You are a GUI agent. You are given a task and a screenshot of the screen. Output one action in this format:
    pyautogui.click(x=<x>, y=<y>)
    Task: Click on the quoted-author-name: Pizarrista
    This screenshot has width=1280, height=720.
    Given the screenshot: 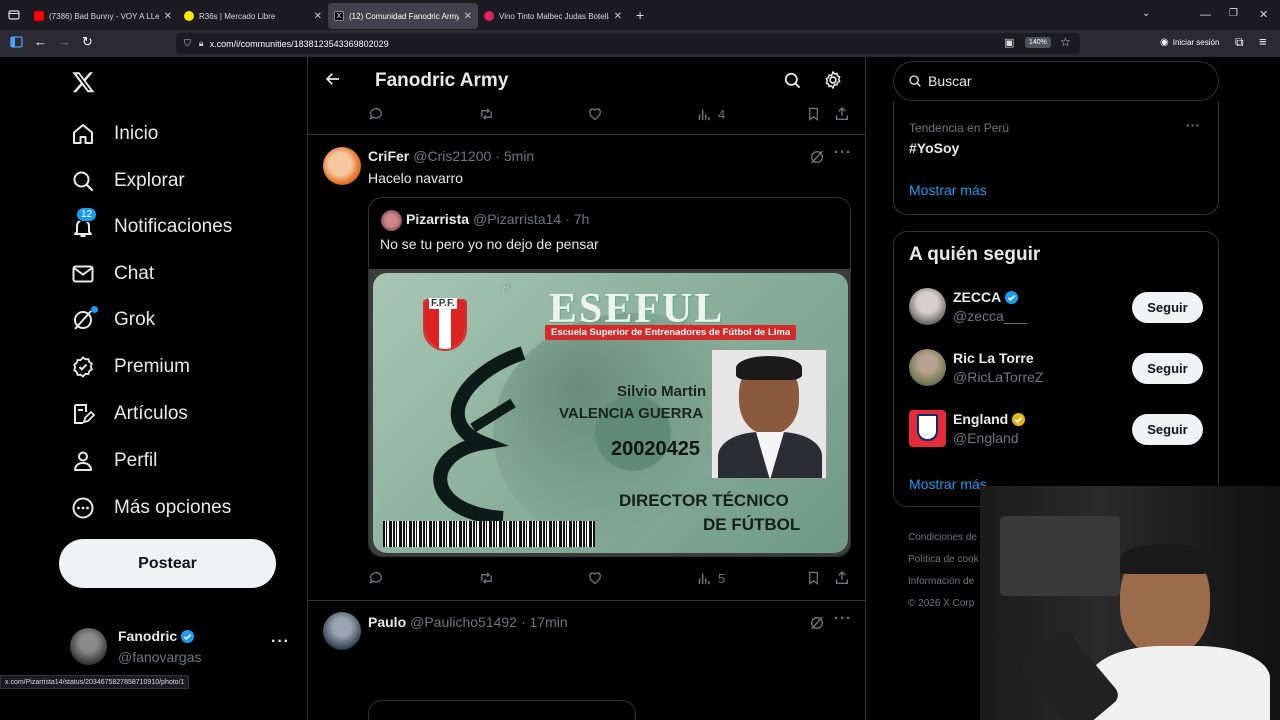 What is the action you would take?
    pyautogui.click(x=438, y=219)
    